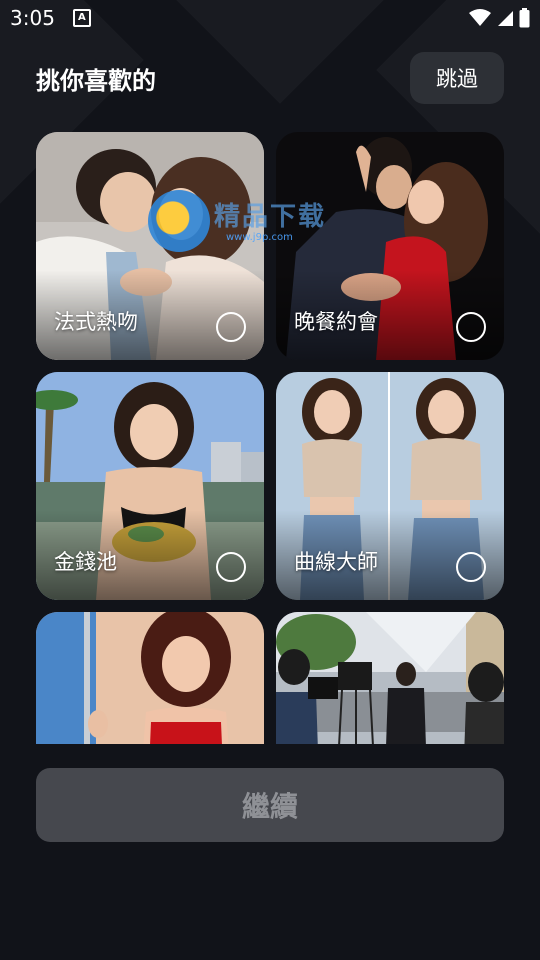  What do you see at coordinates (336, 322) in the screenshot?
I see `card-label: 晚餐約會` at bounding box center [336, 322].